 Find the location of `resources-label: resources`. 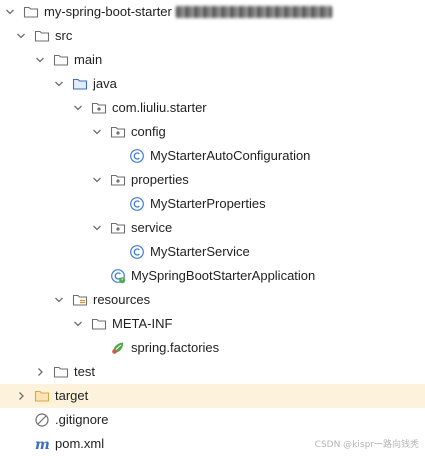

resources-label: resources is located at coordinates (122, 299).